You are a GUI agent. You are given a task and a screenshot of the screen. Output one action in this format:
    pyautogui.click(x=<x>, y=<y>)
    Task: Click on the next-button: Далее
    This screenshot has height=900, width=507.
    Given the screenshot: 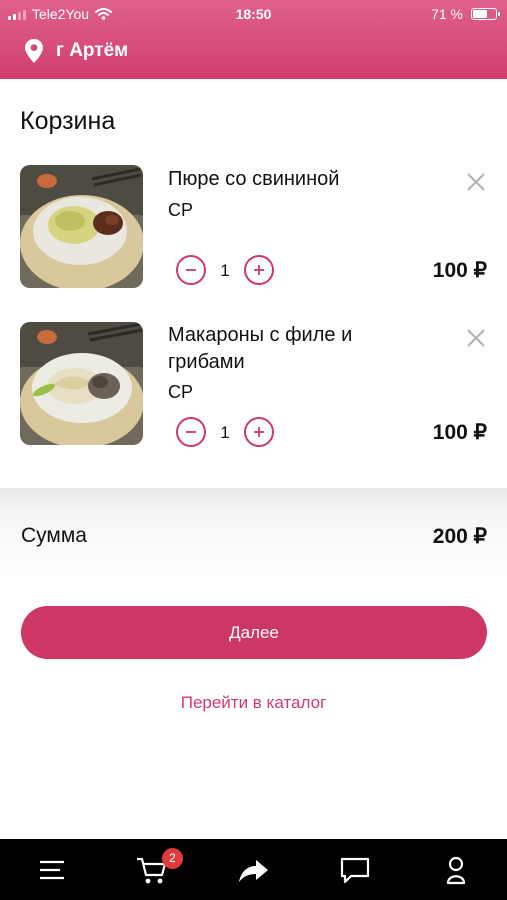 What is the action you would take?
    pyautogui.click(x=254, y=632)
    